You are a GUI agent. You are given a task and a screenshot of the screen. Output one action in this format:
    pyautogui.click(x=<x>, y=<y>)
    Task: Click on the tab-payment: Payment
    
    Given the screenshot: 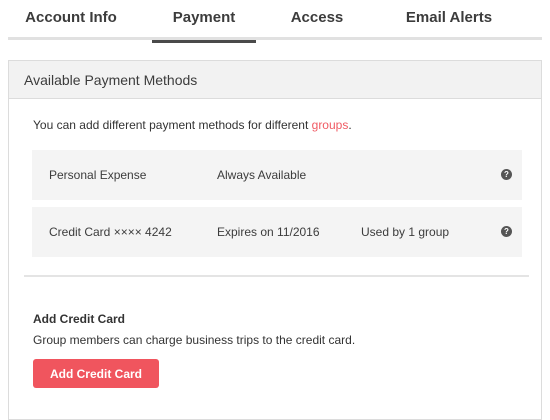 What is the action you would take?
    pyautogui.click(x=204, y=21)
    